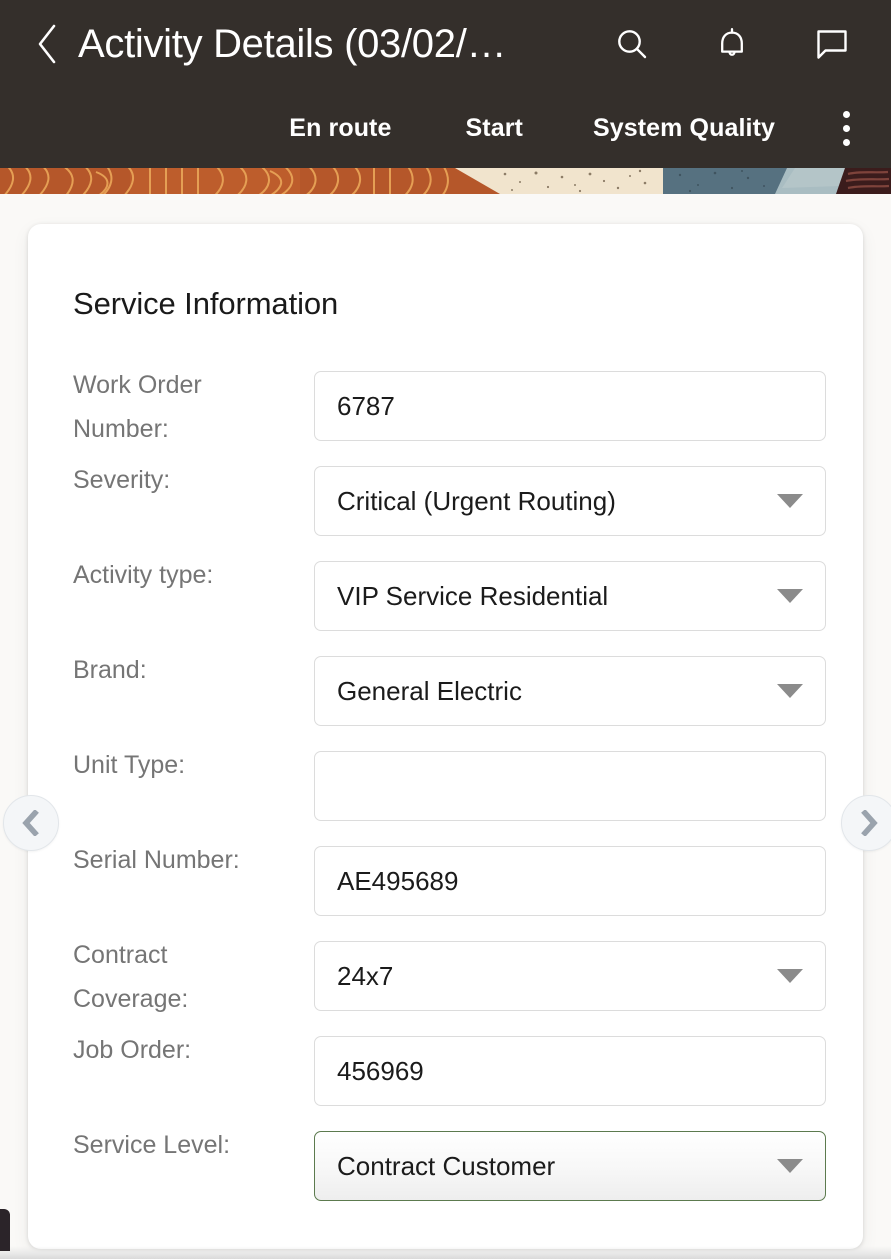  Describe the element at coordinates (5, 1230) in the screenshot. I see `page-left-edge-accent` at that location.